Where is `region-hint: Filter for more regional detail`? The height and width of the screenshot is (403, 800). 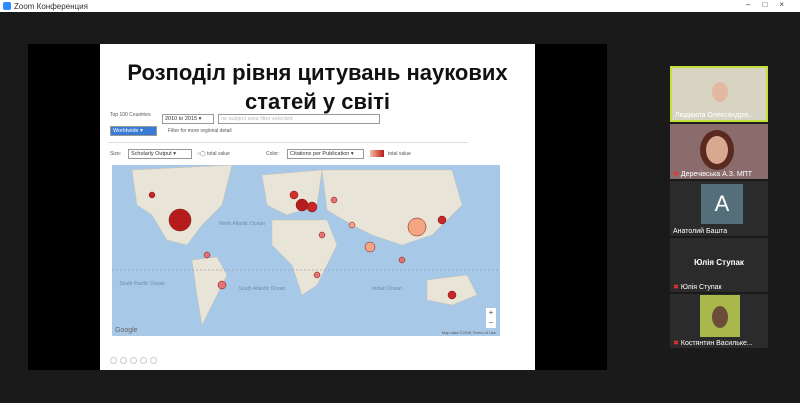 region-hint: Filter for more regional detail is located at coordinates (200, 131).